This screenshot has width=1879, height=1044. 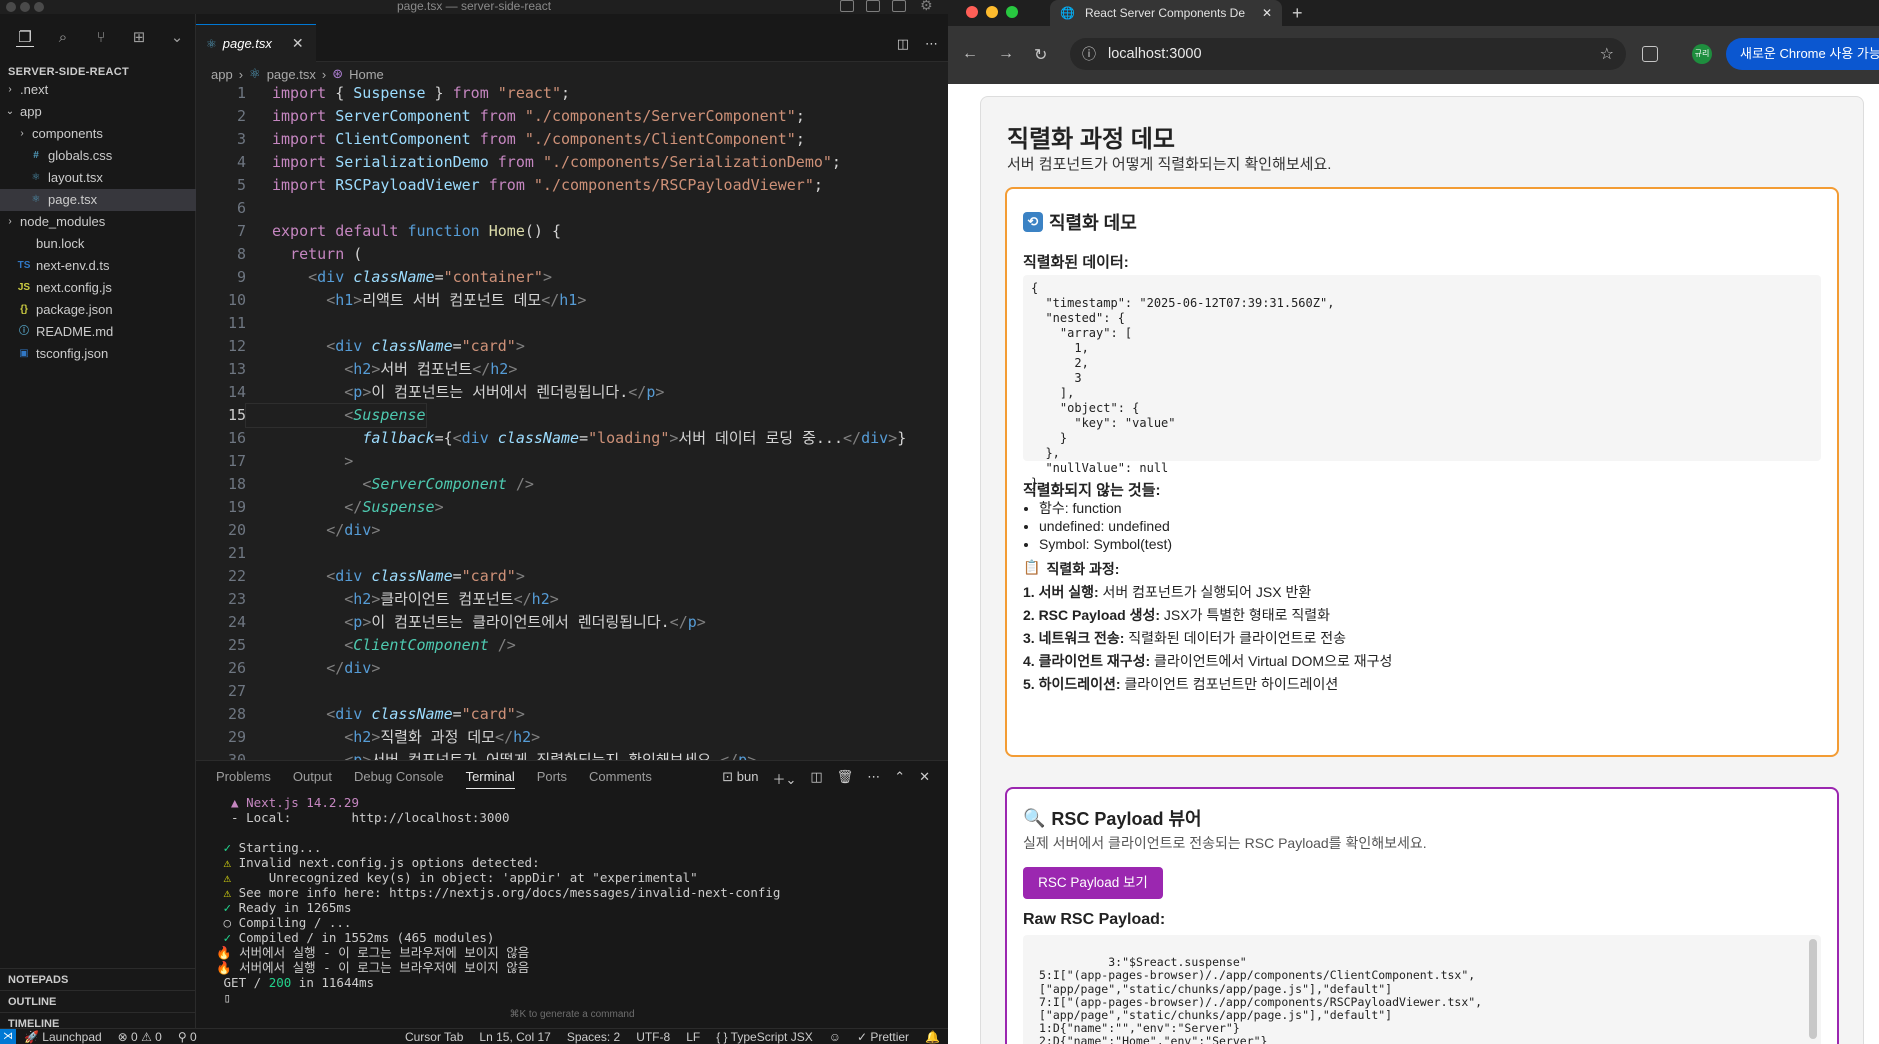 I want to click on section-notepads: NOTEPADS, so click(x=98, y=979).